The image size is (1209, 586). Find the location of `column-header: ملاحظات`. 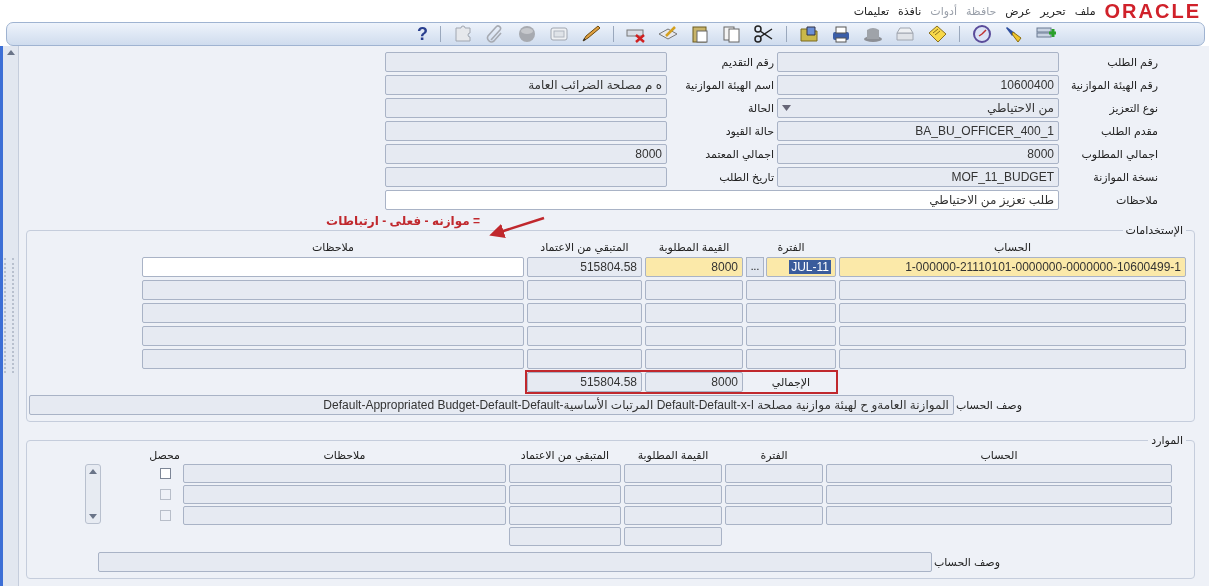

column-header: ملاحظات is located at coordinates (333, 247).